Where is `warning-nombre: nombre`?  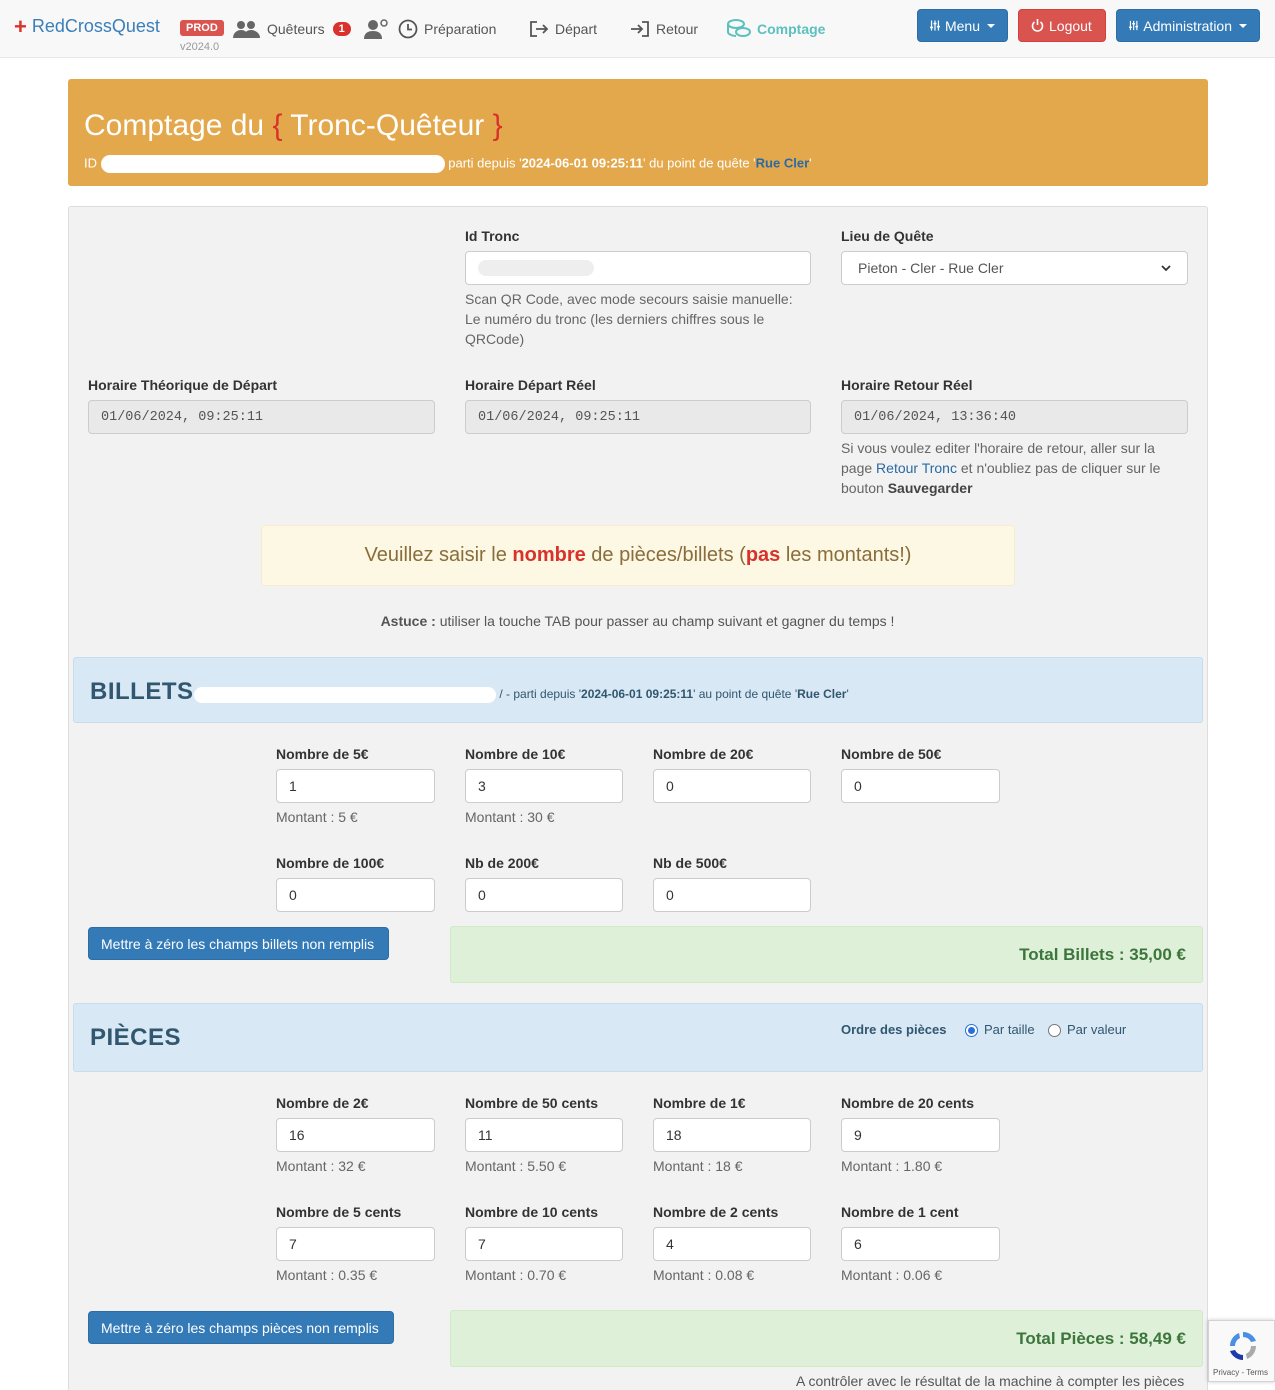
warning-nombre: nombre is located at coordinates (549, 555).